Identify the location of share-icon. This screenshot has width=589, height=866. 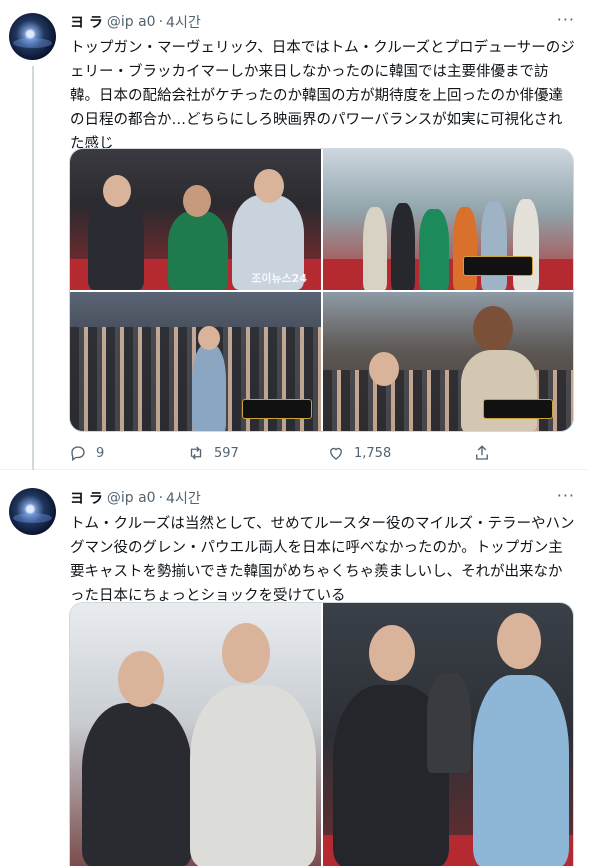
(482, 452).